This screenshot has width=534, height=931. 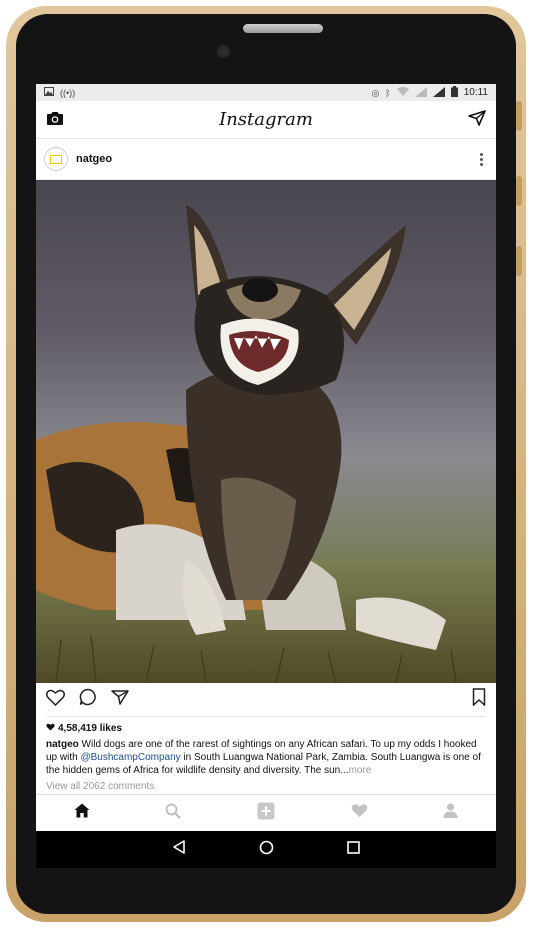 What do you see at coordinates (55, 700) in the screenshot?
I see `like-heart-icon` at bounding box center [55, 700].